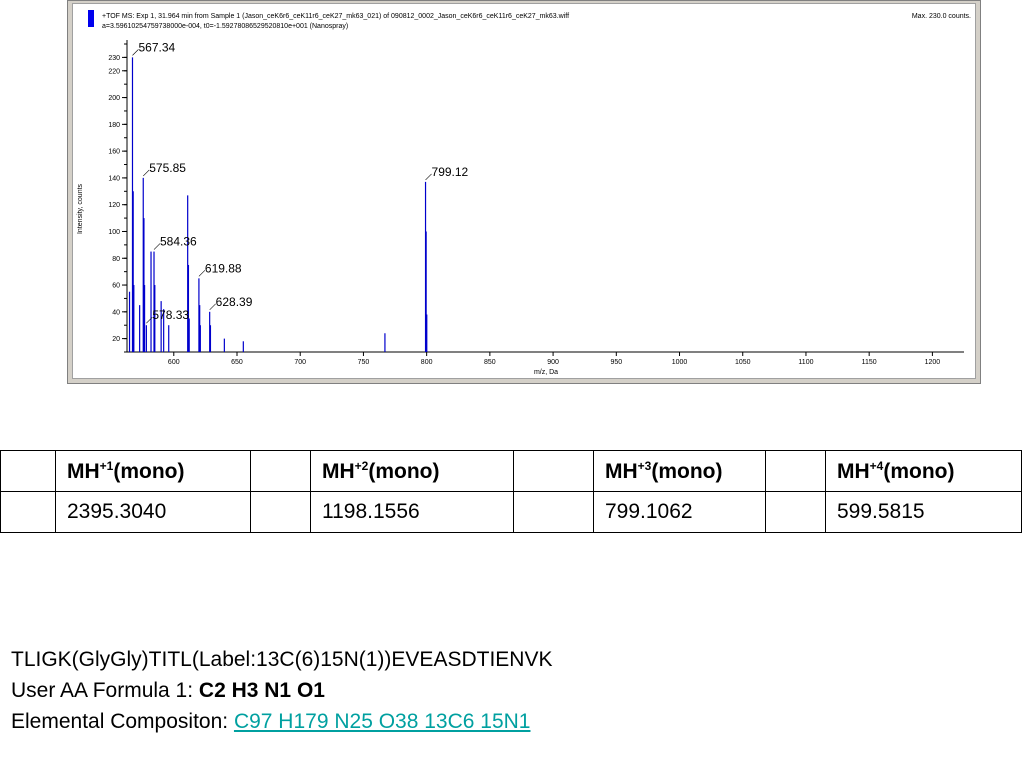 The image size is (1024, 768). I want to click on x-tick-label: 850, so click(490, 362).